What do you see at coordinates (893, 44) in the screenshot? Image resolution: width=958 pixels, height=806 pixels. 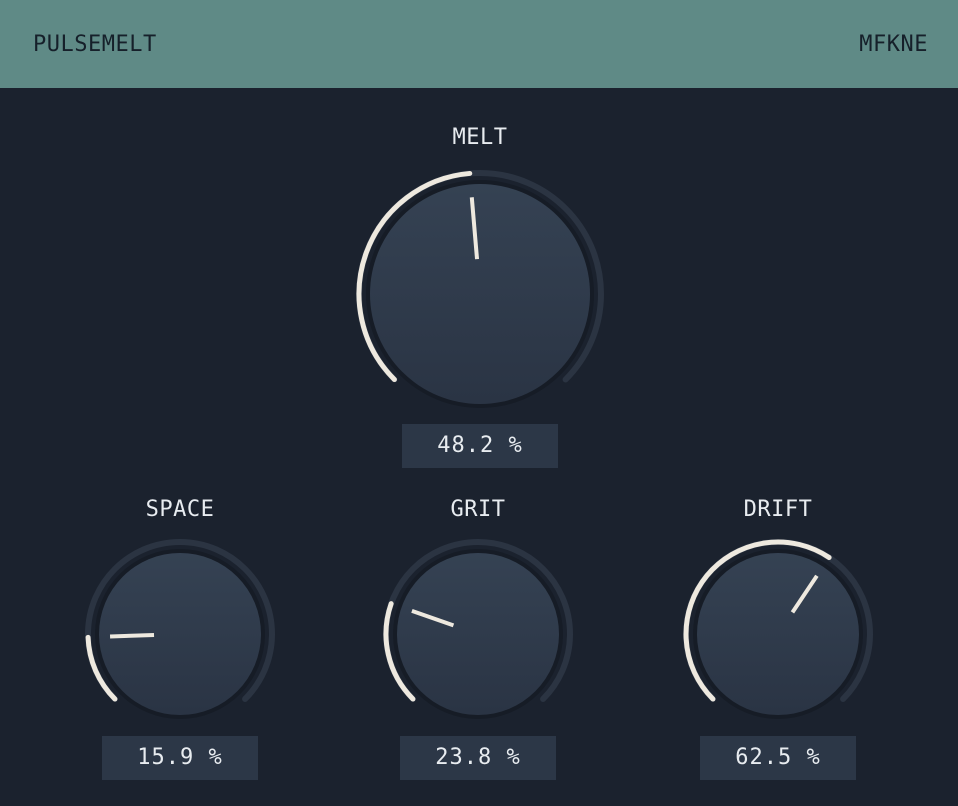 I see `vendor-name: MFKNE` at bounding box center [893, 44].